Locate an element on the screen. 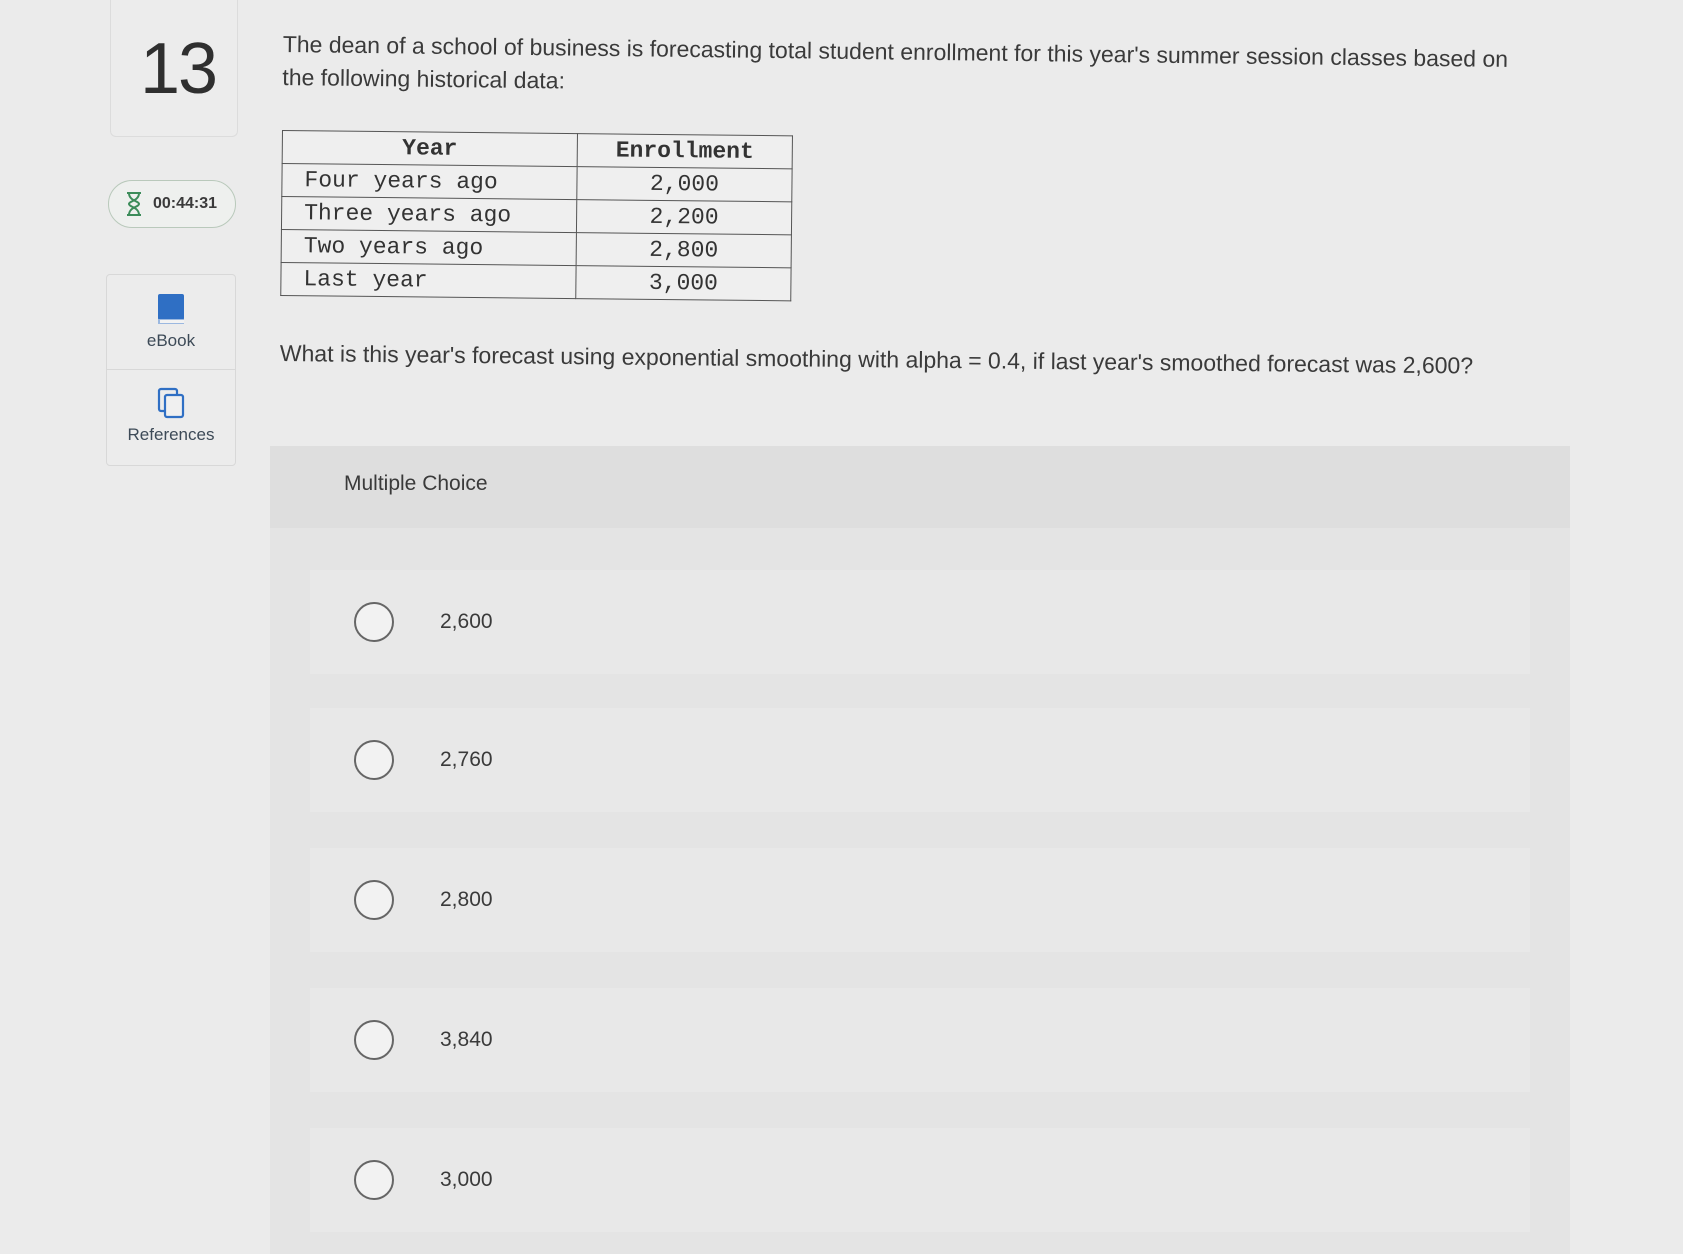 The image size is (1683, 1254). column-header-enrollment: Enrollment is located at coordinates (685, 151).